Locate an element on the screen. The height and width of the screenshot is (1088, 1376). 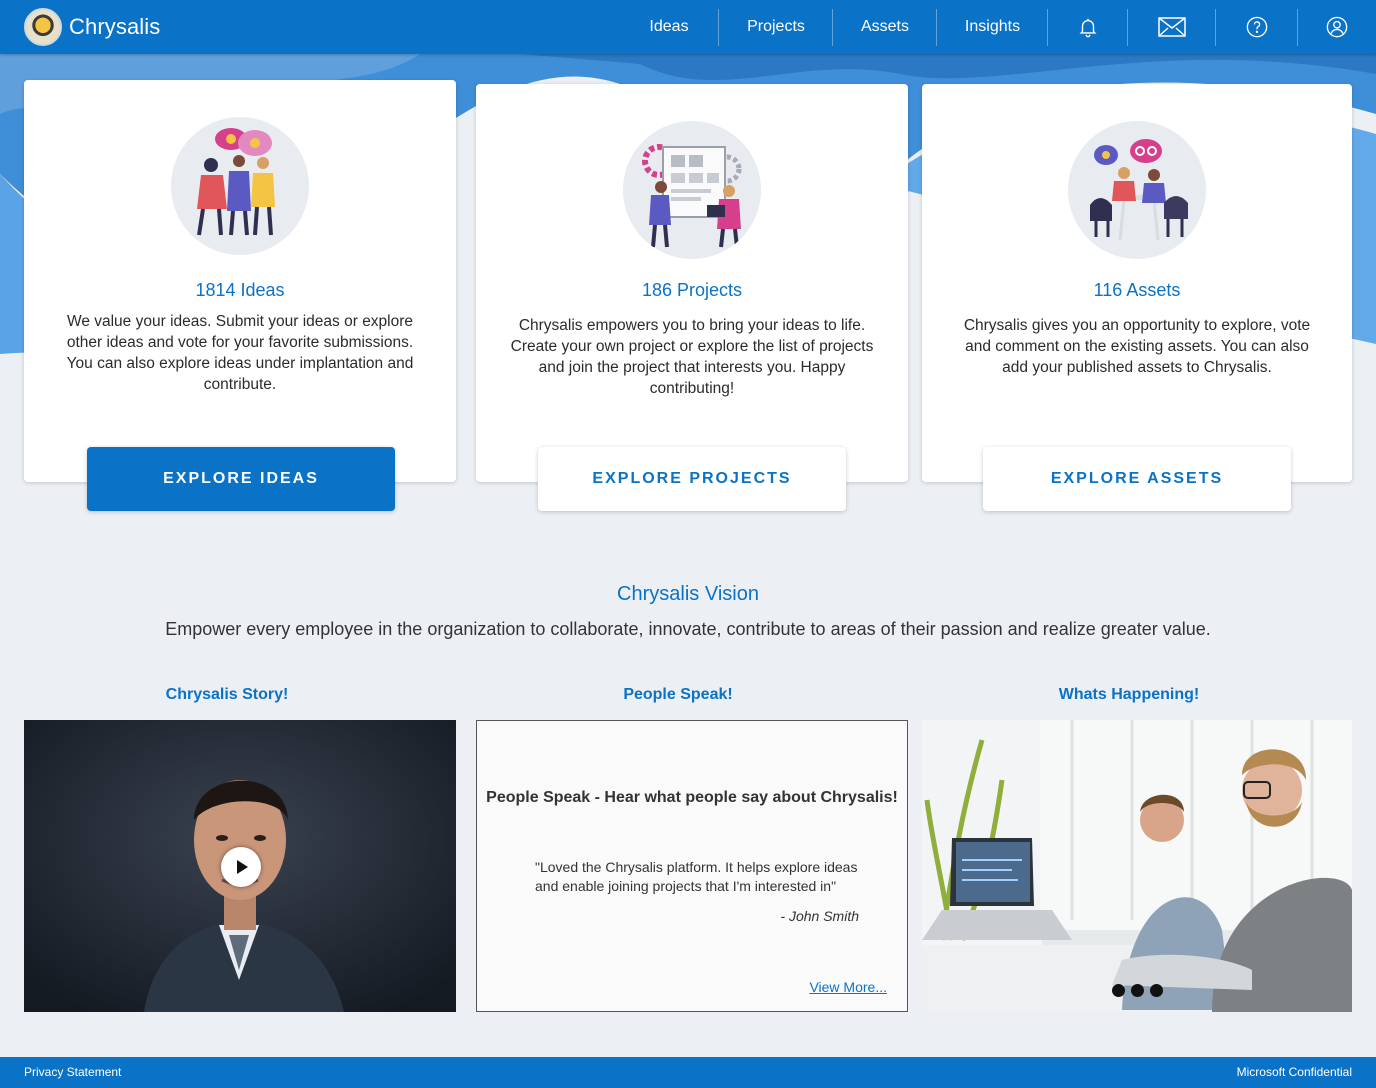
nav-insights: Insights is located at coordinates (992, 27).